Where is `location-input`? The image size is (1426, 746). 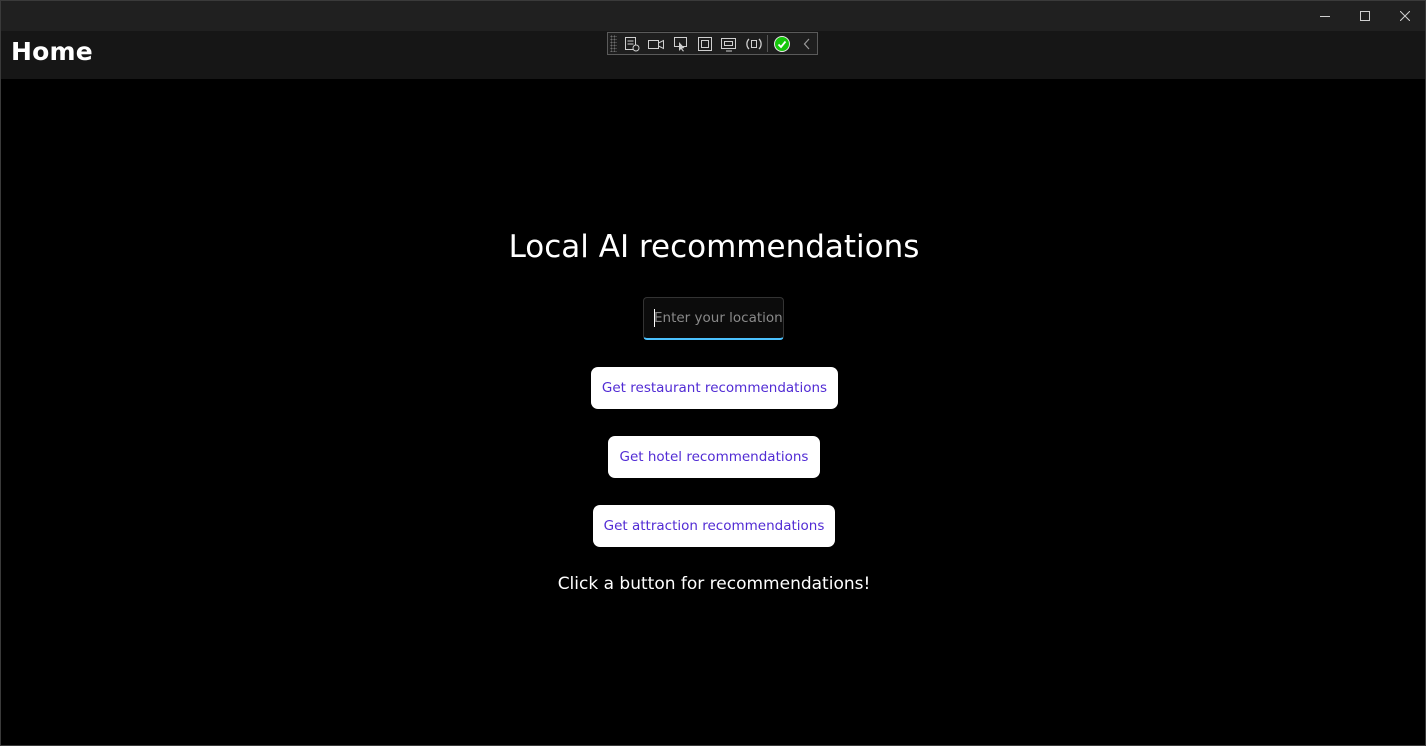
location-input is located at coordinates (713, 318).